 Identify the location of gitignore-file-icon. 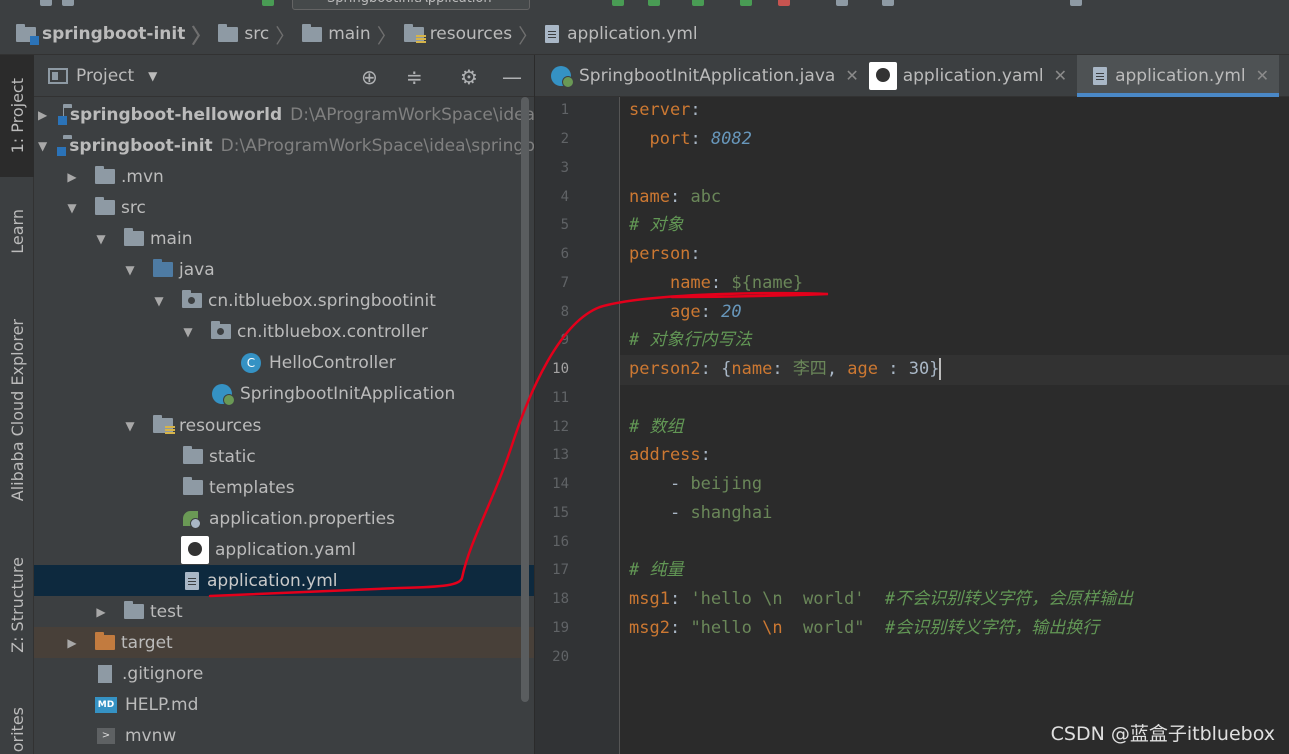
(105, 673).